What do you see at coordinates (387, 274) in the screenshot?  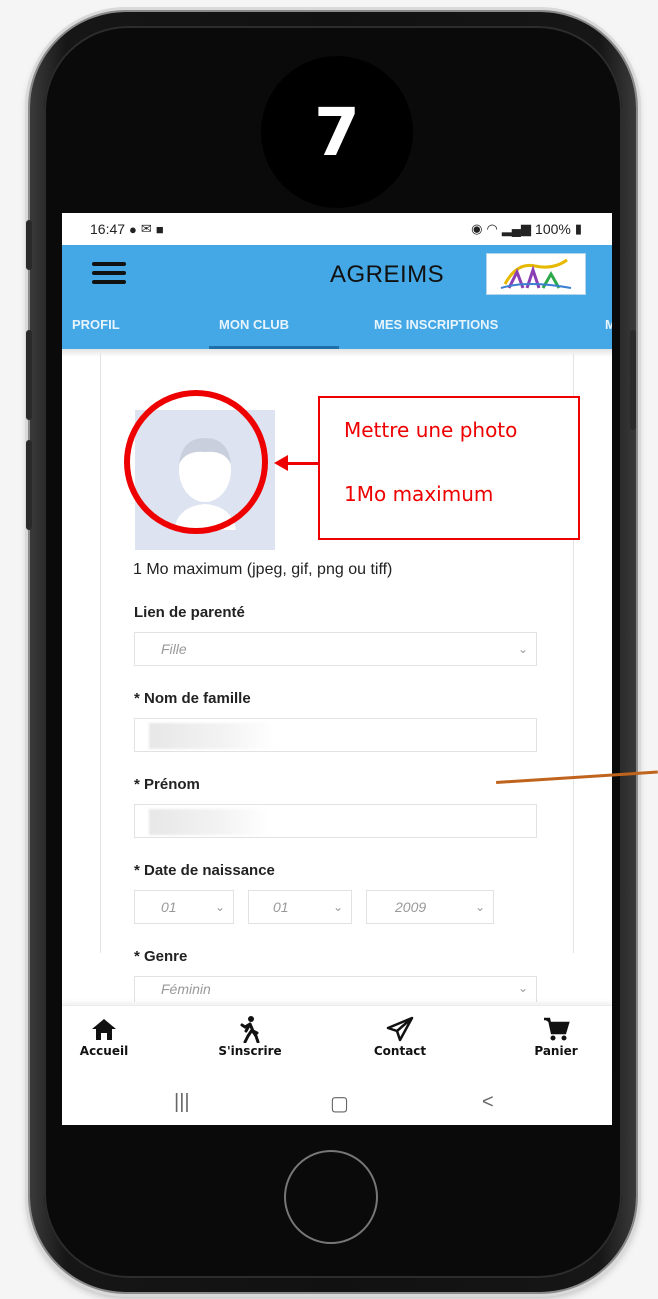 I see `app-title: AGREIMS` at bounding box center [387, 274].